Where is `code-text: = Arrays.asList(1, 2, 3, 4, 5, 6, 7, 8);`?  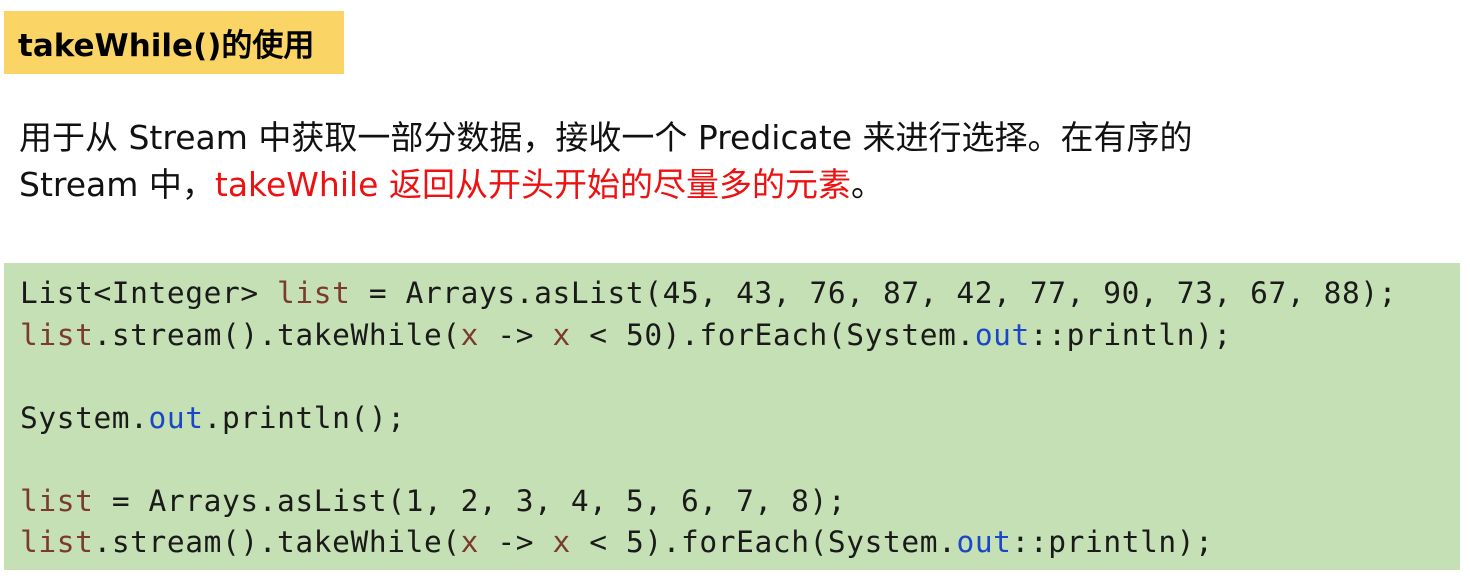 code-text: = Arrays.asList(1, 2, 3, 4, 5, 6, 7, 8); is located at coordinates (470, 500).